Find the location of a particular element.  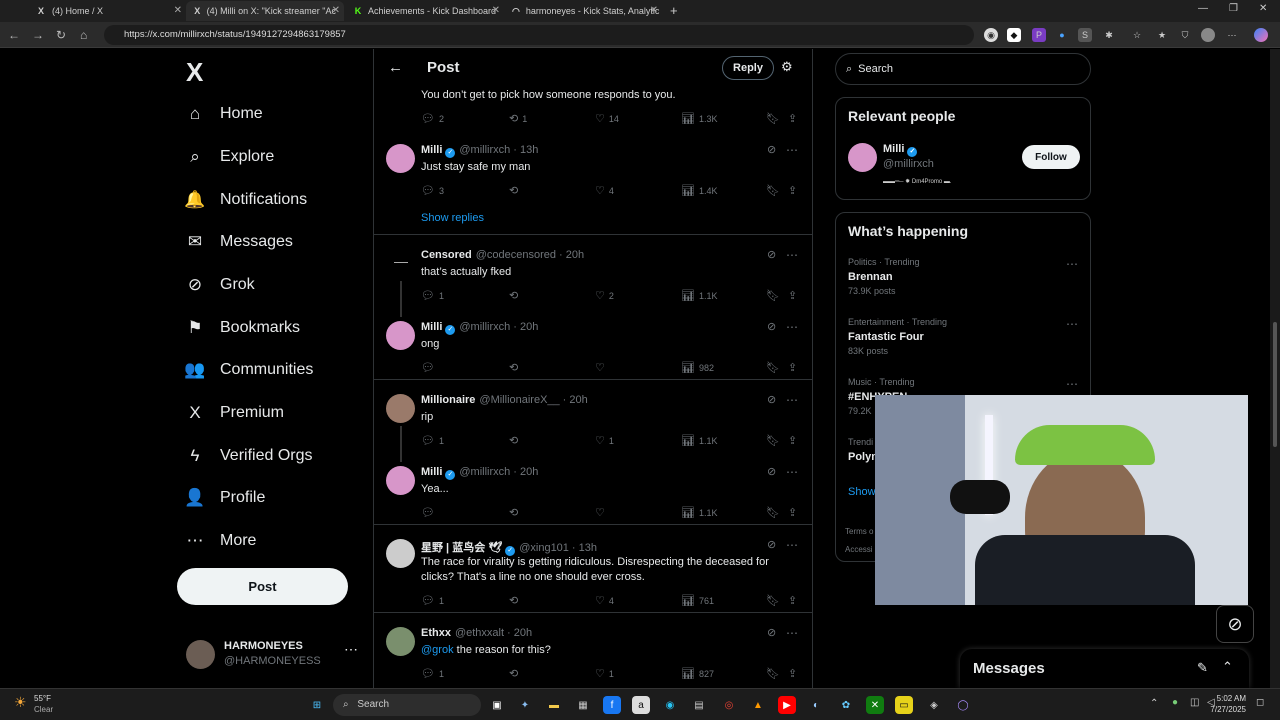

nav-item-premium: X Premium is located at coordinates (234, 413).